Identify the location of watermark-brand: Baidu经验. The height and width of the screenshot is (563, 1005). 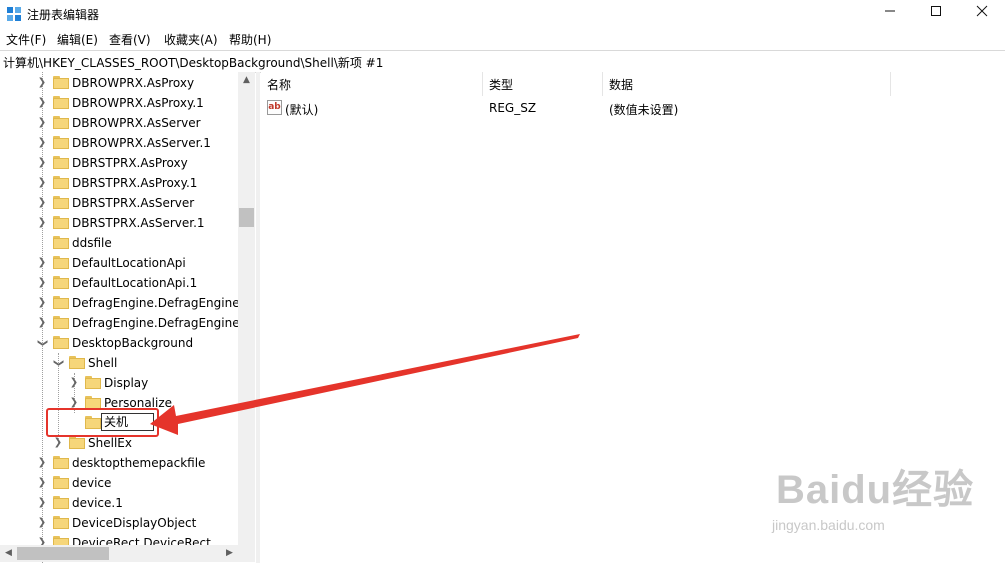
(875, 490).